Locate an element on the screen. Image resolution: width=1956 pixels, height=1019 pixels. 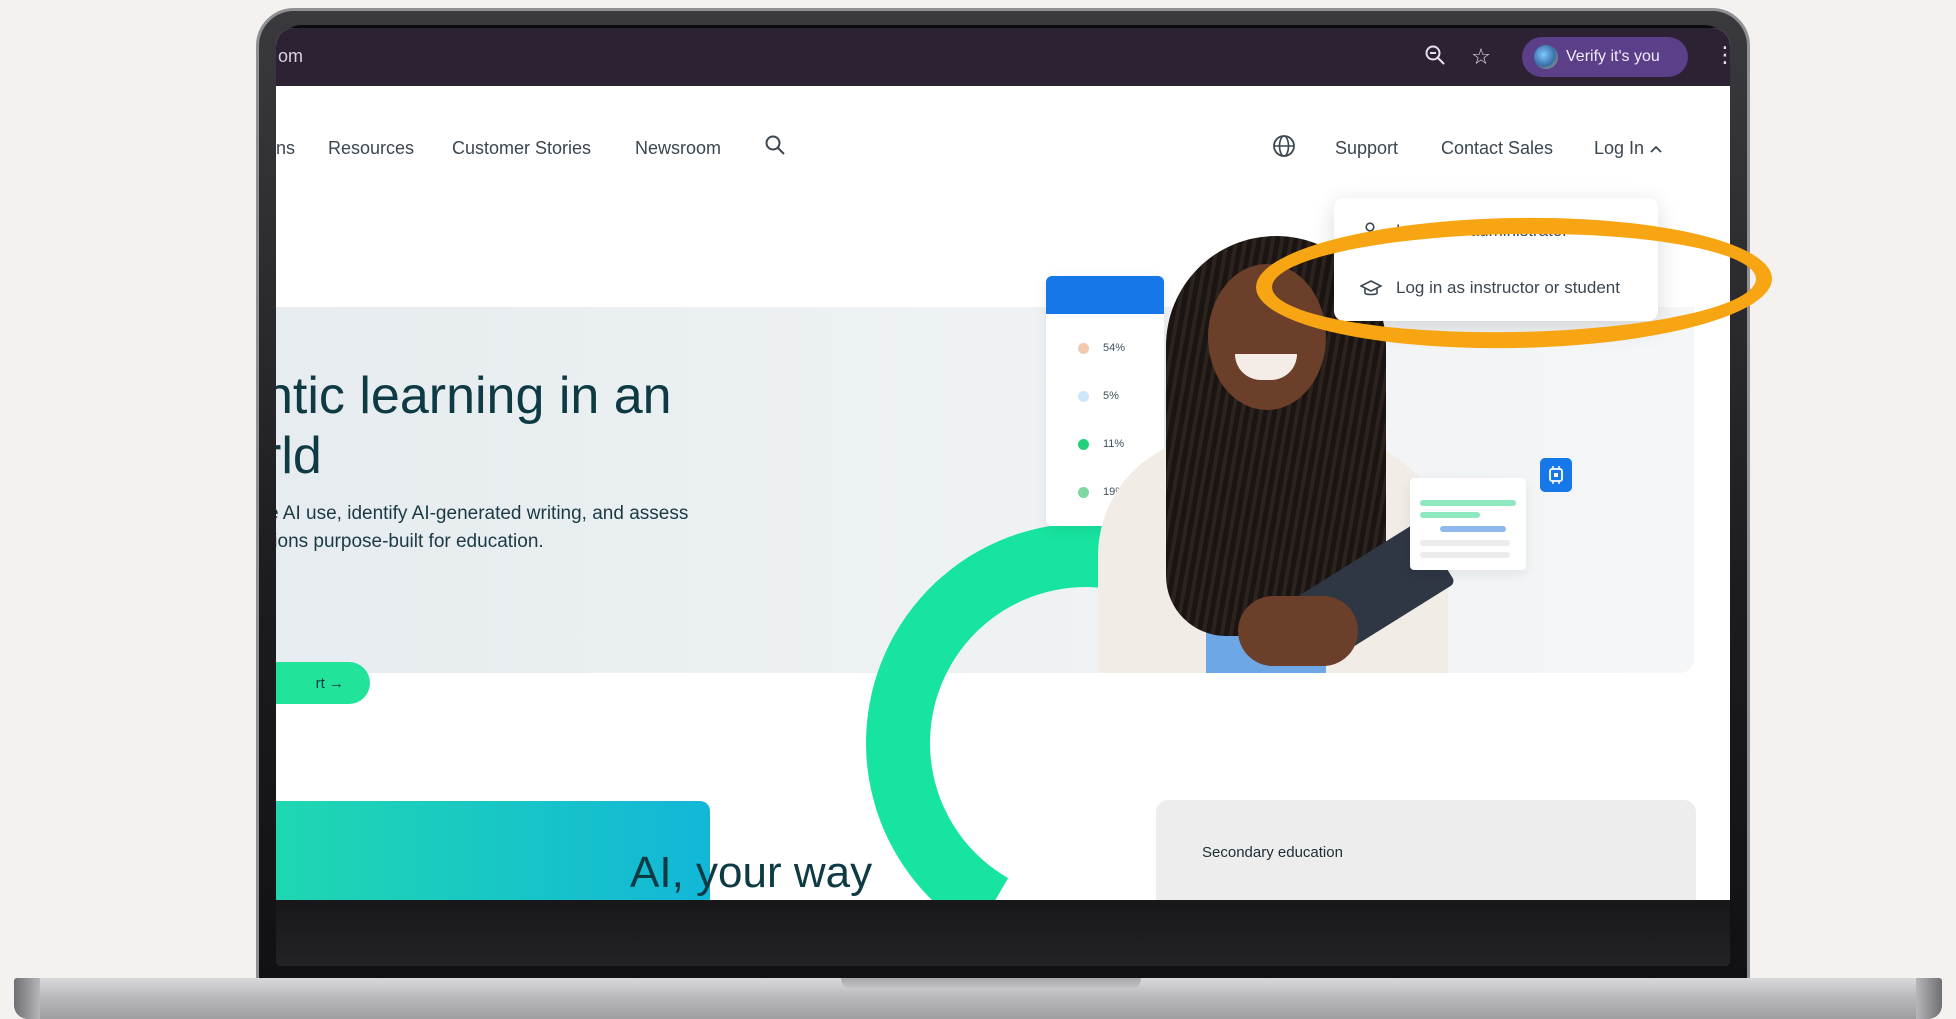
menu-item-label: Log in as administrator is located at coordinates (1482, 230).